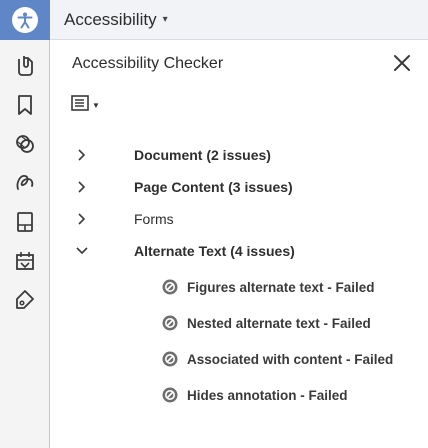 This screenshot has height=448, width=428. I want to click on rule-item-label: Figures alternate text - Failed, so click(281, 287).